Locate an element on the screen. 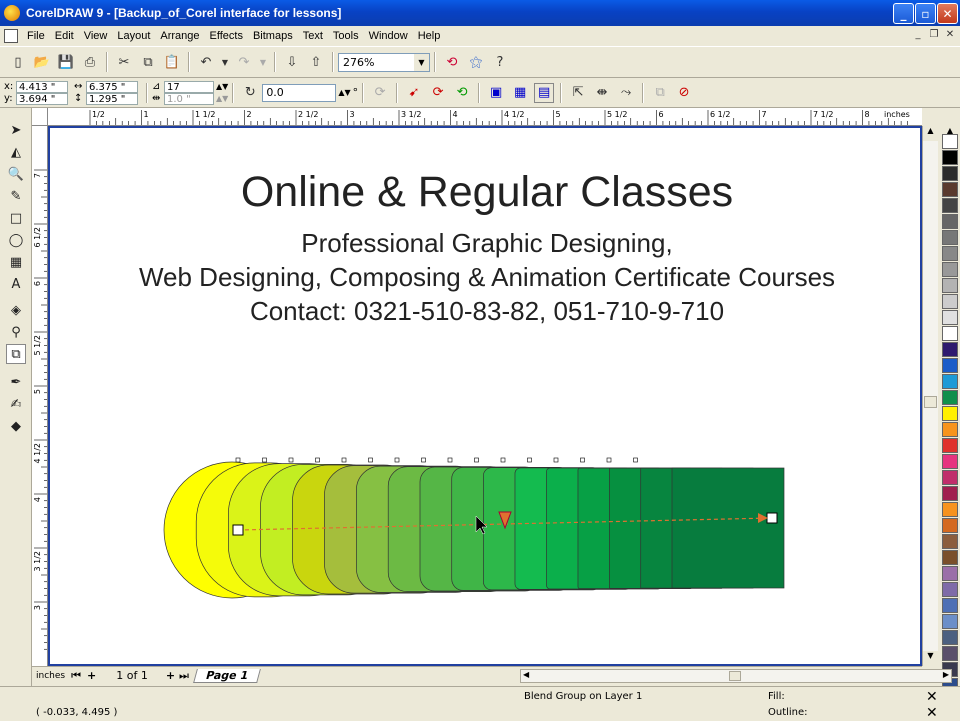  menu-text: Text is located at coordinates (313, 36).